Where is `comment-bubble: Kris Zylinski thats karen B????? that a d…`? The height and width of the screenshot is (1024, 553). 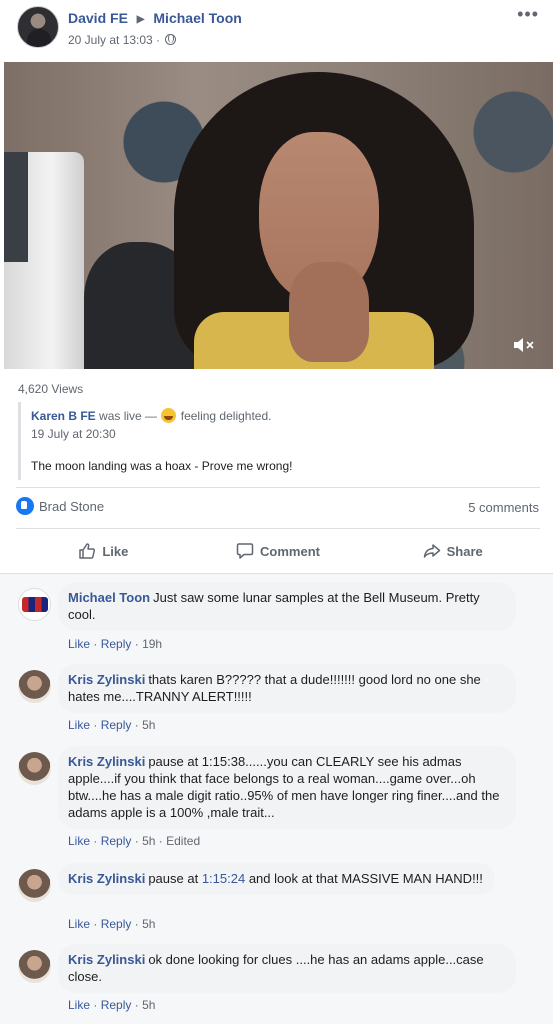
comment-bubble: Kris Zylinski thats karen B????? that a d… is located at coordinates (287, 688).